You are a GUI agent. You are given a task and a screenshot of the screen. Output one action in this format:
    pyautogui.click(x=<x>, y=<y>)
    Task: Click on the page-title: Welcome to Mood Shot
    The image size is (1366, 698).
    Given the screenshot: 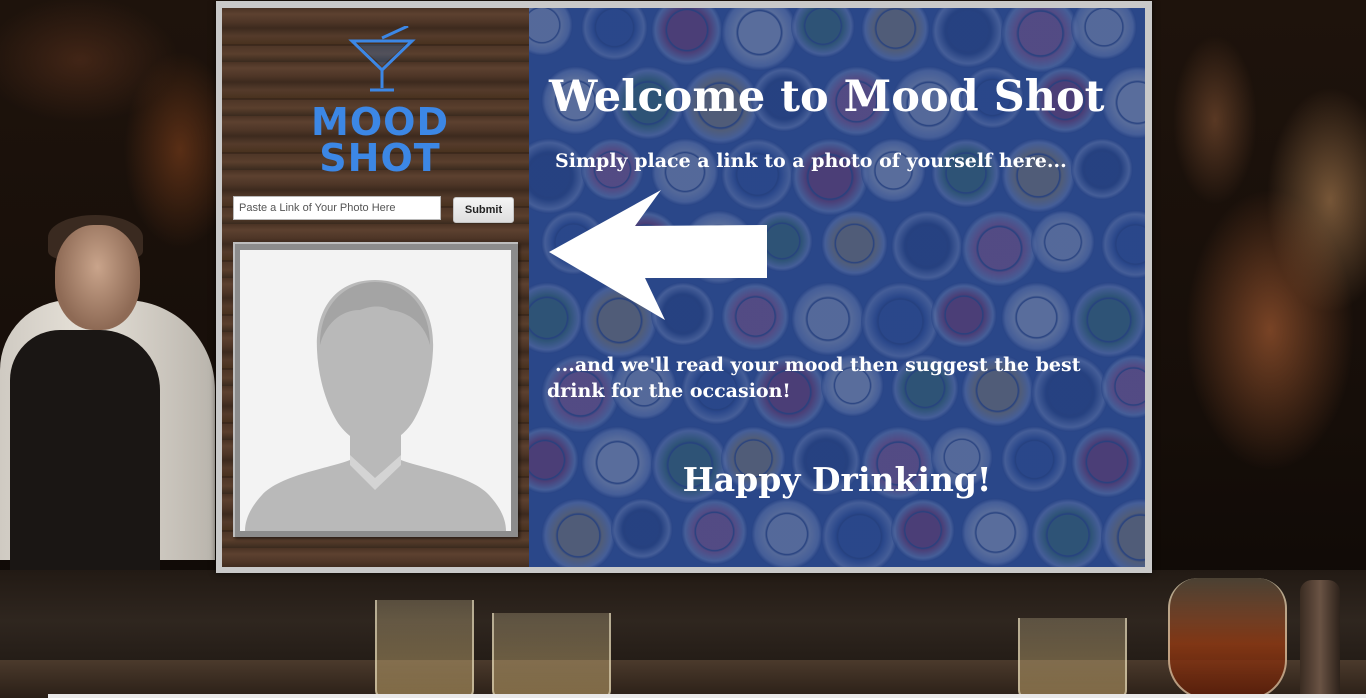 What is the action you would take?
    pyautogui.click(x=827, y=97)
    